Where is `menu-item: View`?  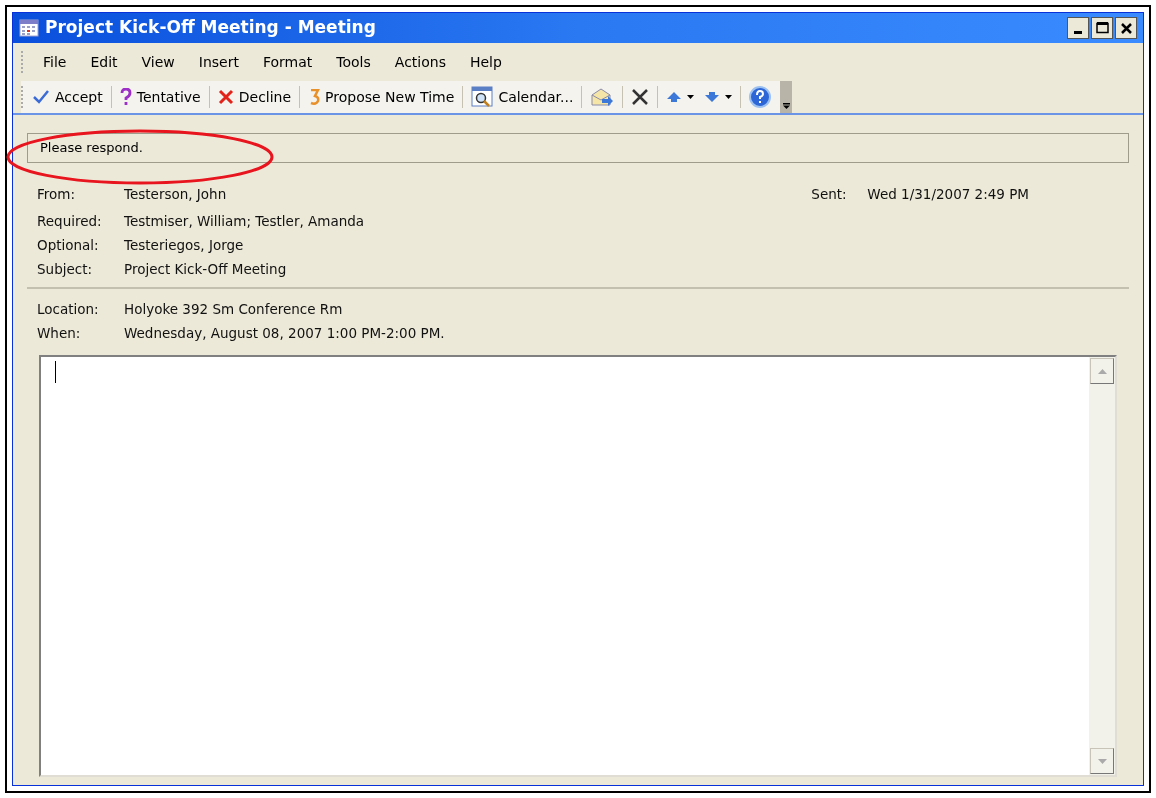
menu-item: View is located at coordinates (158, 62).